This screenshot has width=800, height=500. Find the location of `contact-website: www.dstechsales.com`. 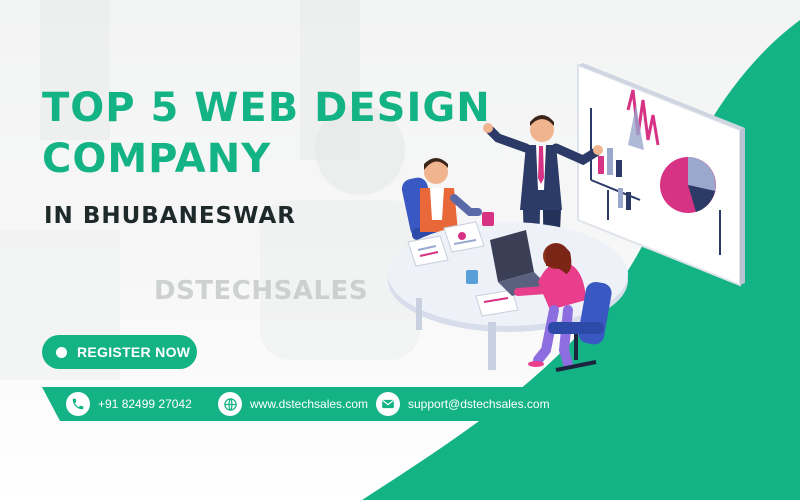

contact-website: www.dstechsales.com is located at coordinates (293, 404).